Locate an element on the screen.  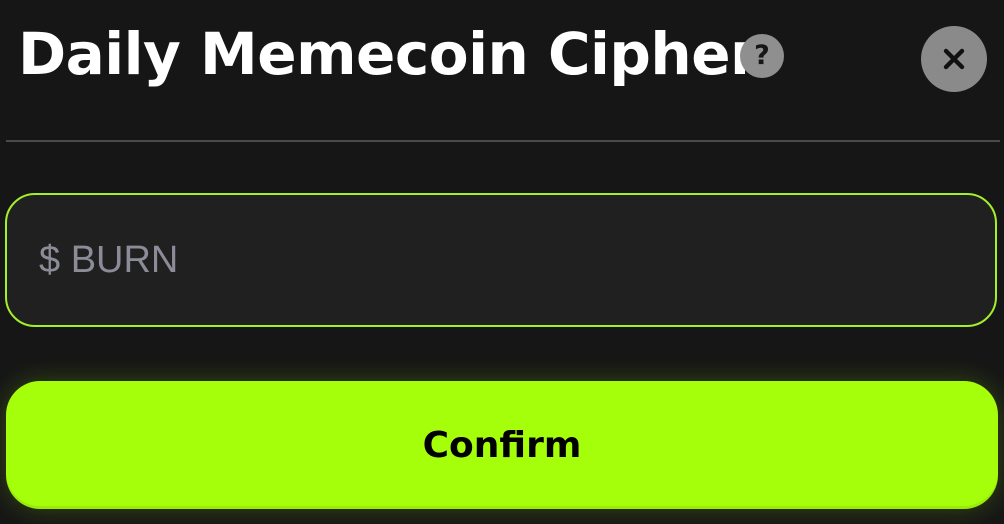
help-question-icon: ? is located at coordinates (762, 56).